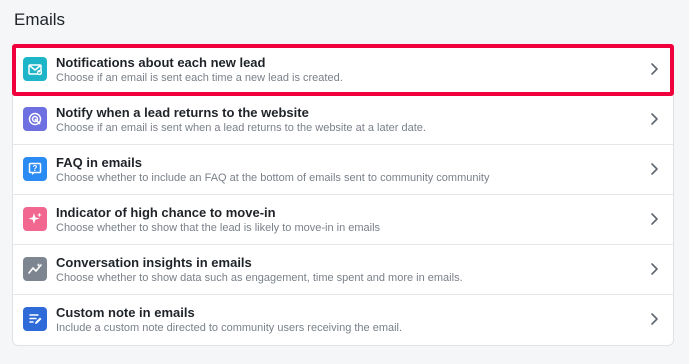  I want to click on section-title: Emails, so click(40, 19).